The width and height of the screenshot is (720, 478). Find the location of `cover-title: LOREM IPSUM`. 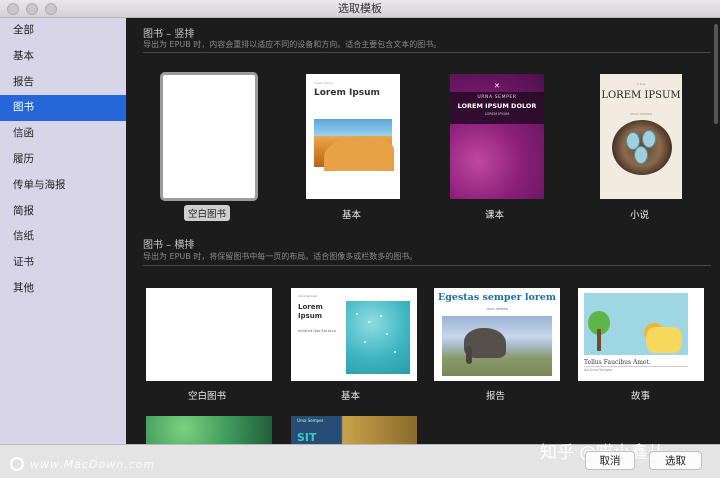

cover-title: LOREM IPSUM is located at coordinates (641, 95).